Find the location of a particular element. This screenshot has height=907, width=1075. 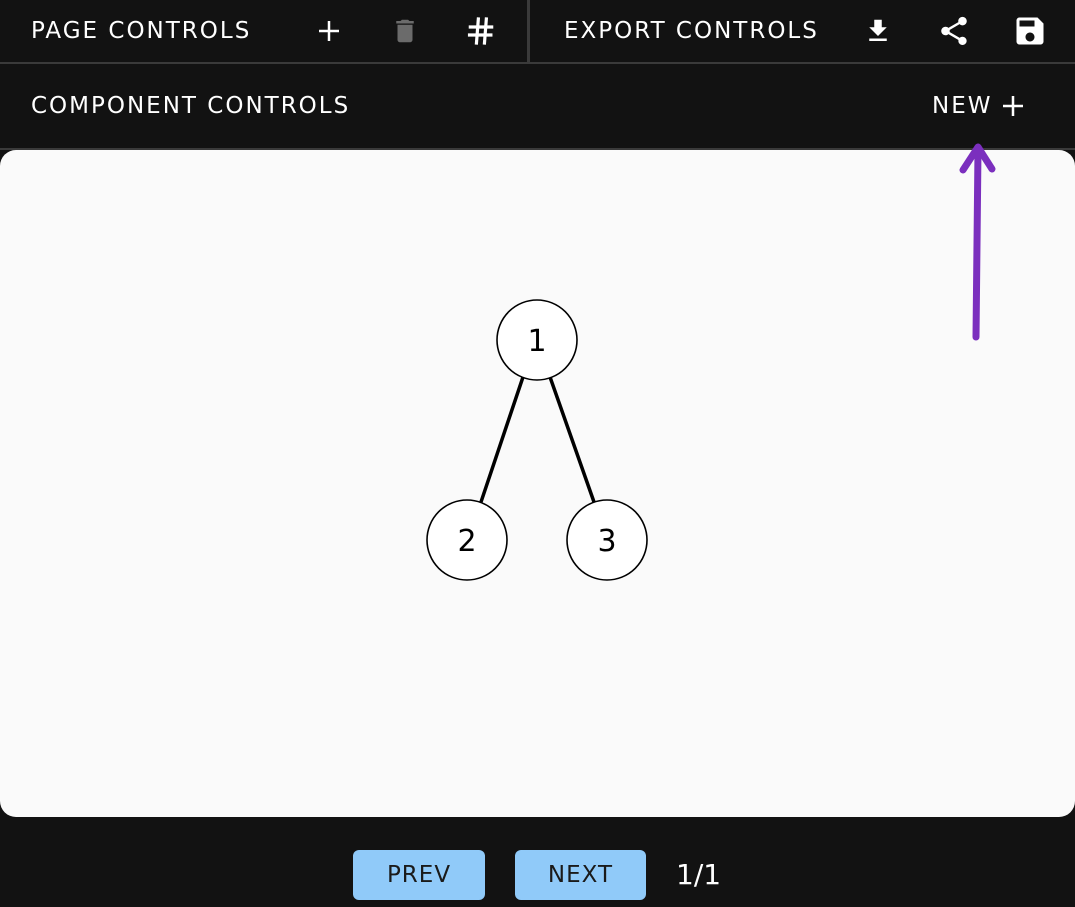

component-controls-label: COMPONENT CONTROLS is located at coordinates (191, 106).